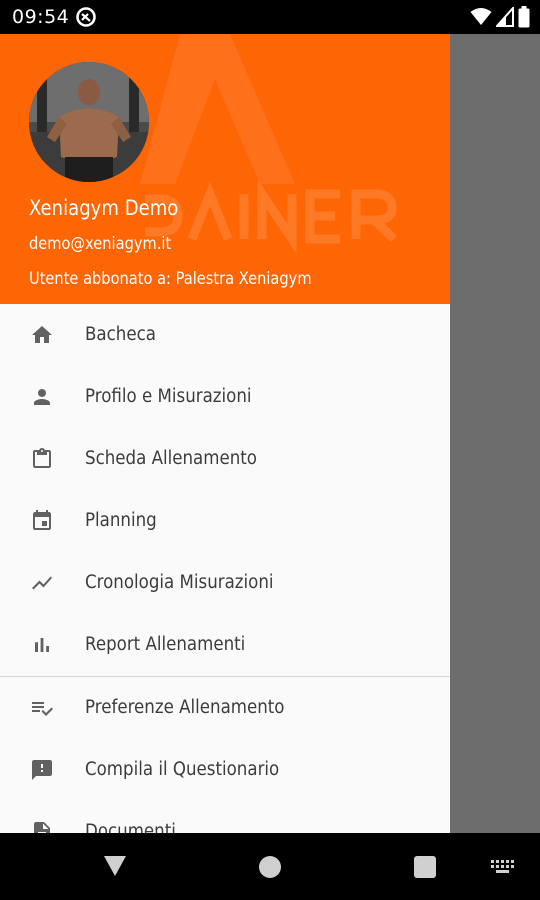 The height and width of the screenshot is (900, 540). I want to click on battery-icon, so click(524, 17).